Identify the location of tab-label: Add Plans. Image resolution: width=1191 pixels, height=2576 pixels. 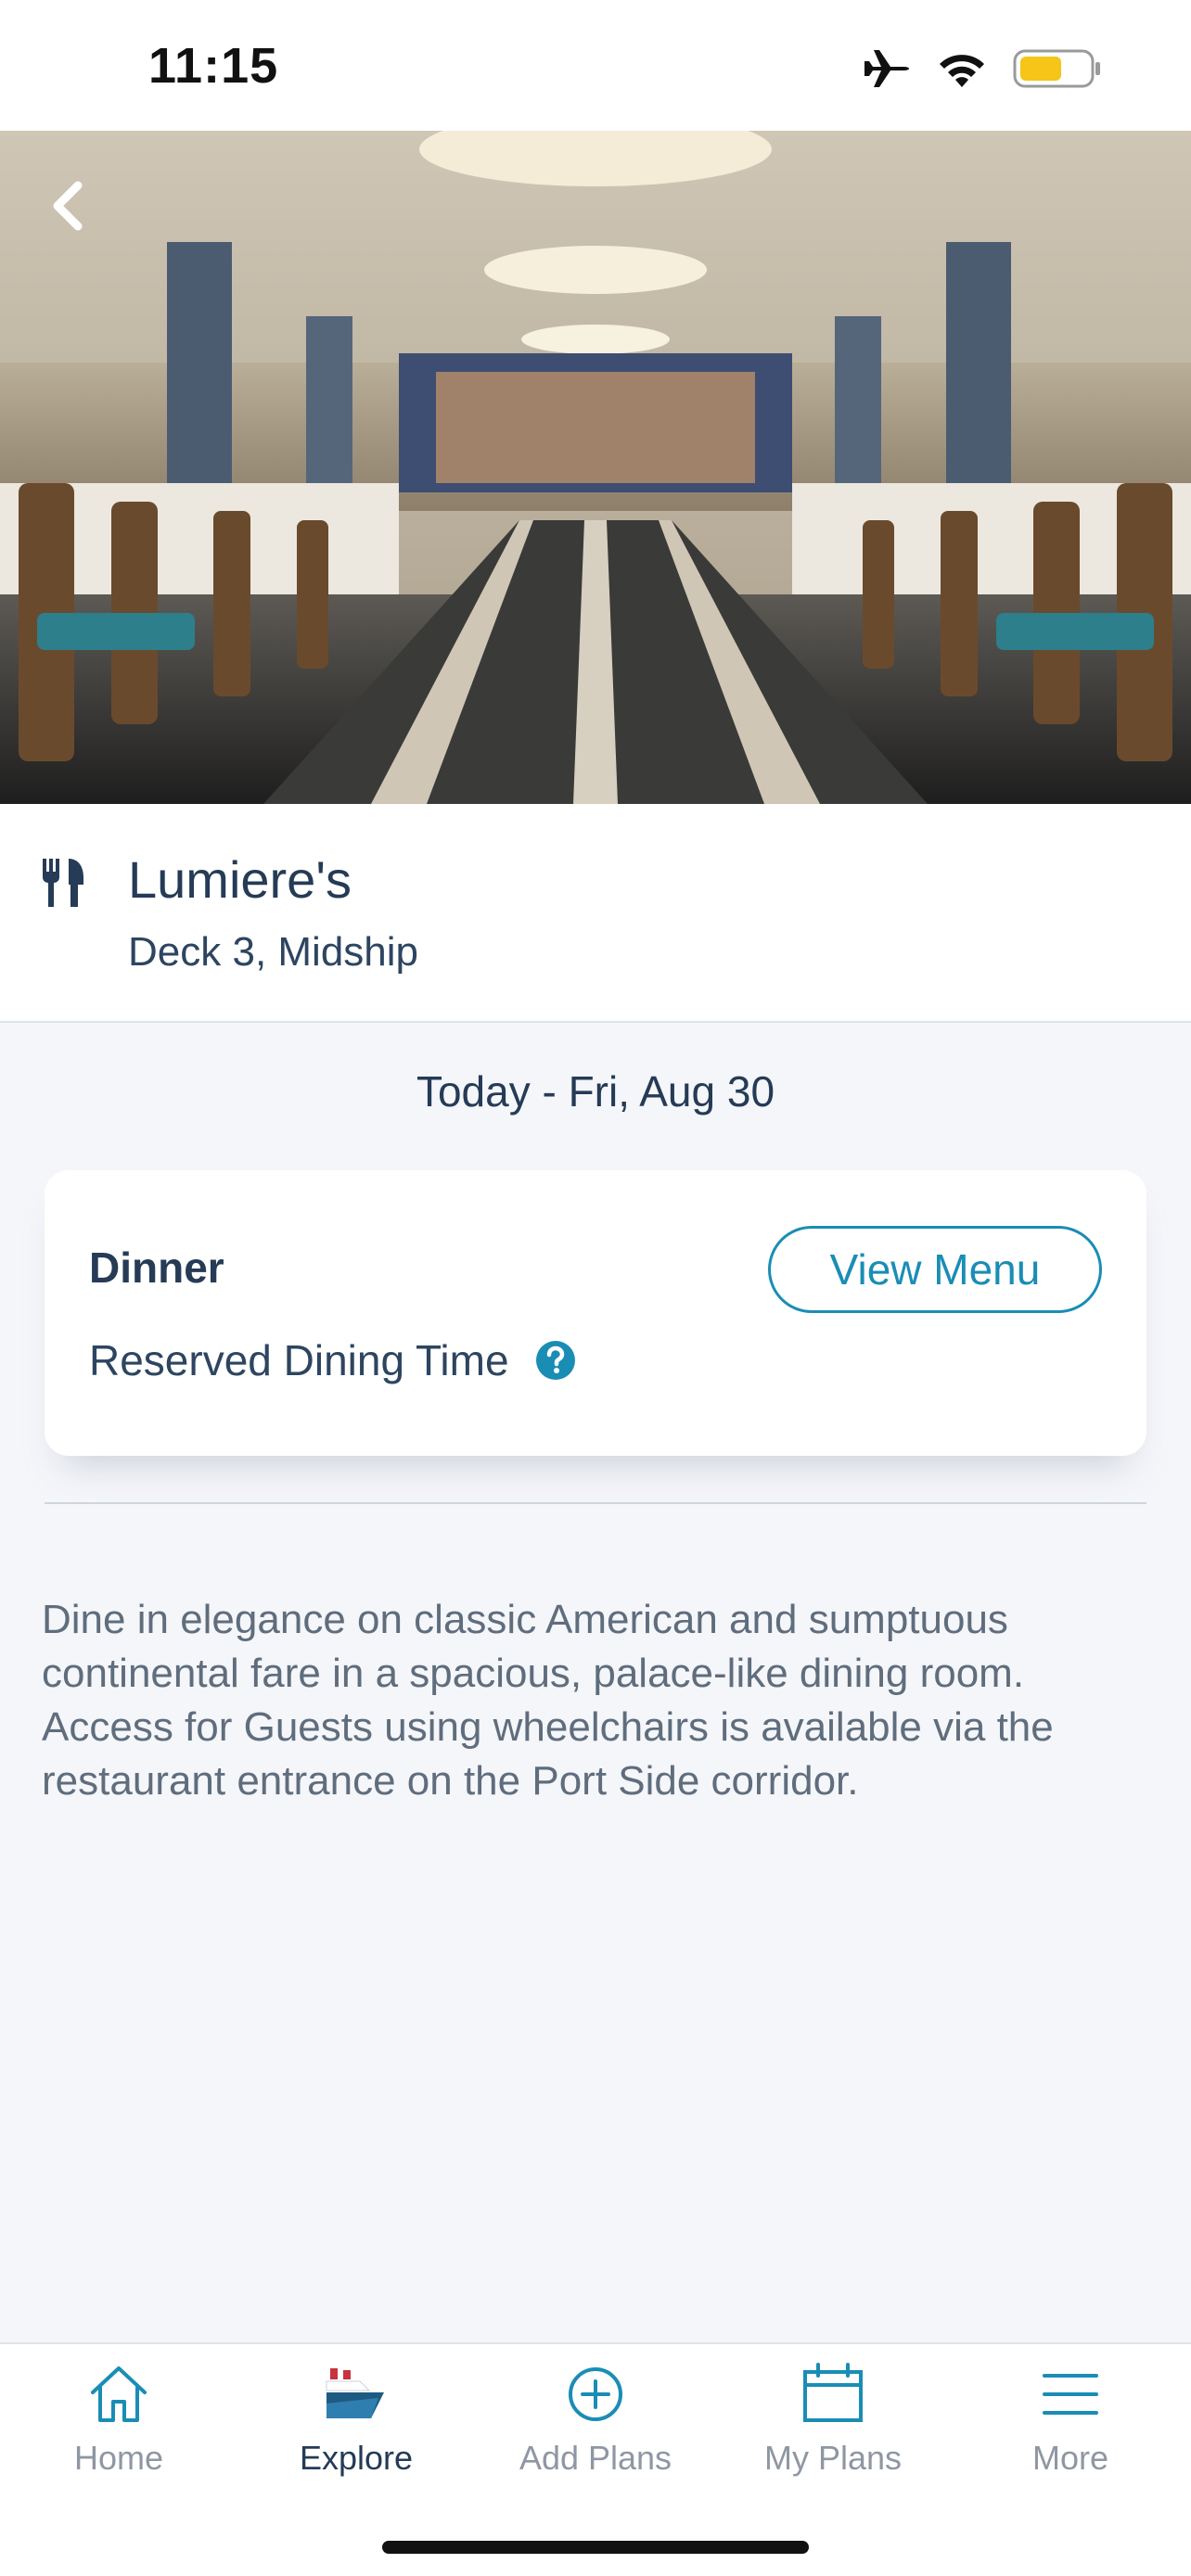
(595, 2458).